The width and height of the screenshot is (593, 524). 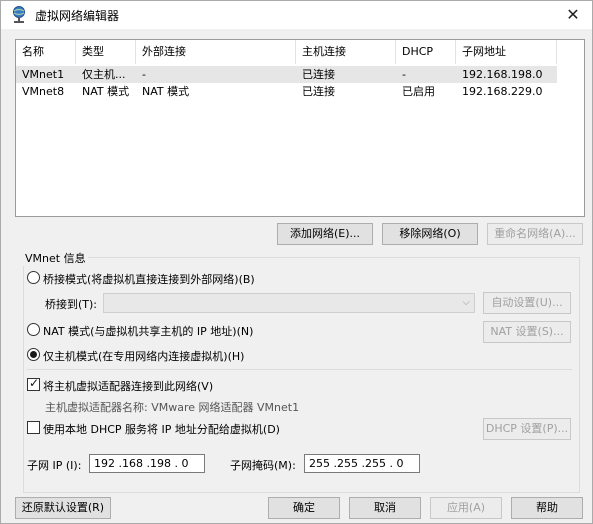 I want to click on host-only-label: 仅主机模式(在专用网络内连接虚拟机)(H), so click(x=143, y=356).